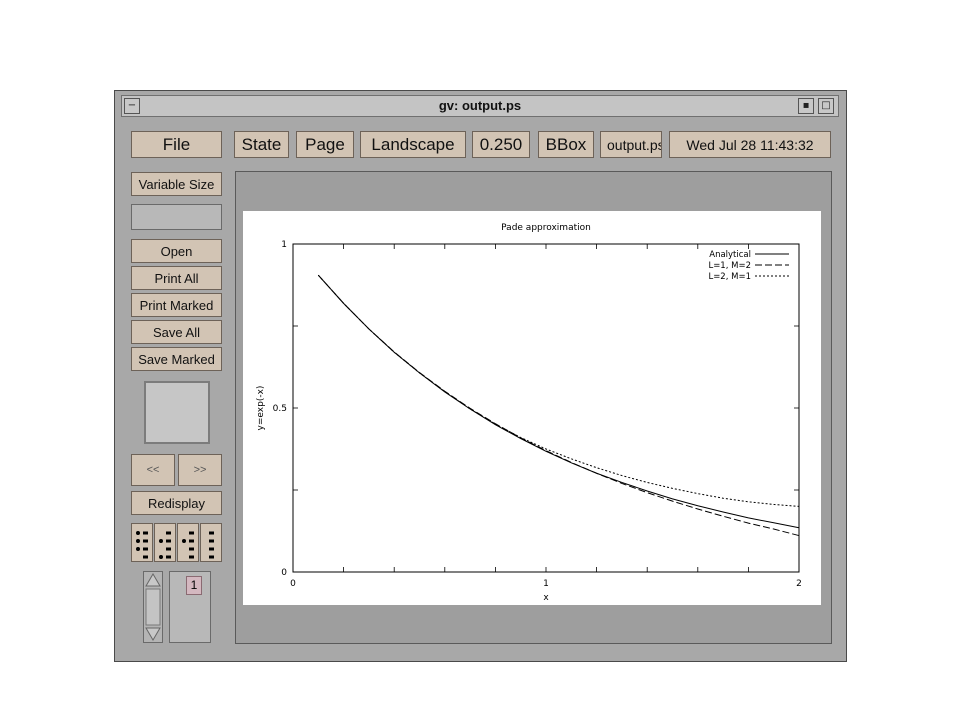 This screenshot has height=720, width=960. I want to click on page-mark-buttons, so click(176, 542).